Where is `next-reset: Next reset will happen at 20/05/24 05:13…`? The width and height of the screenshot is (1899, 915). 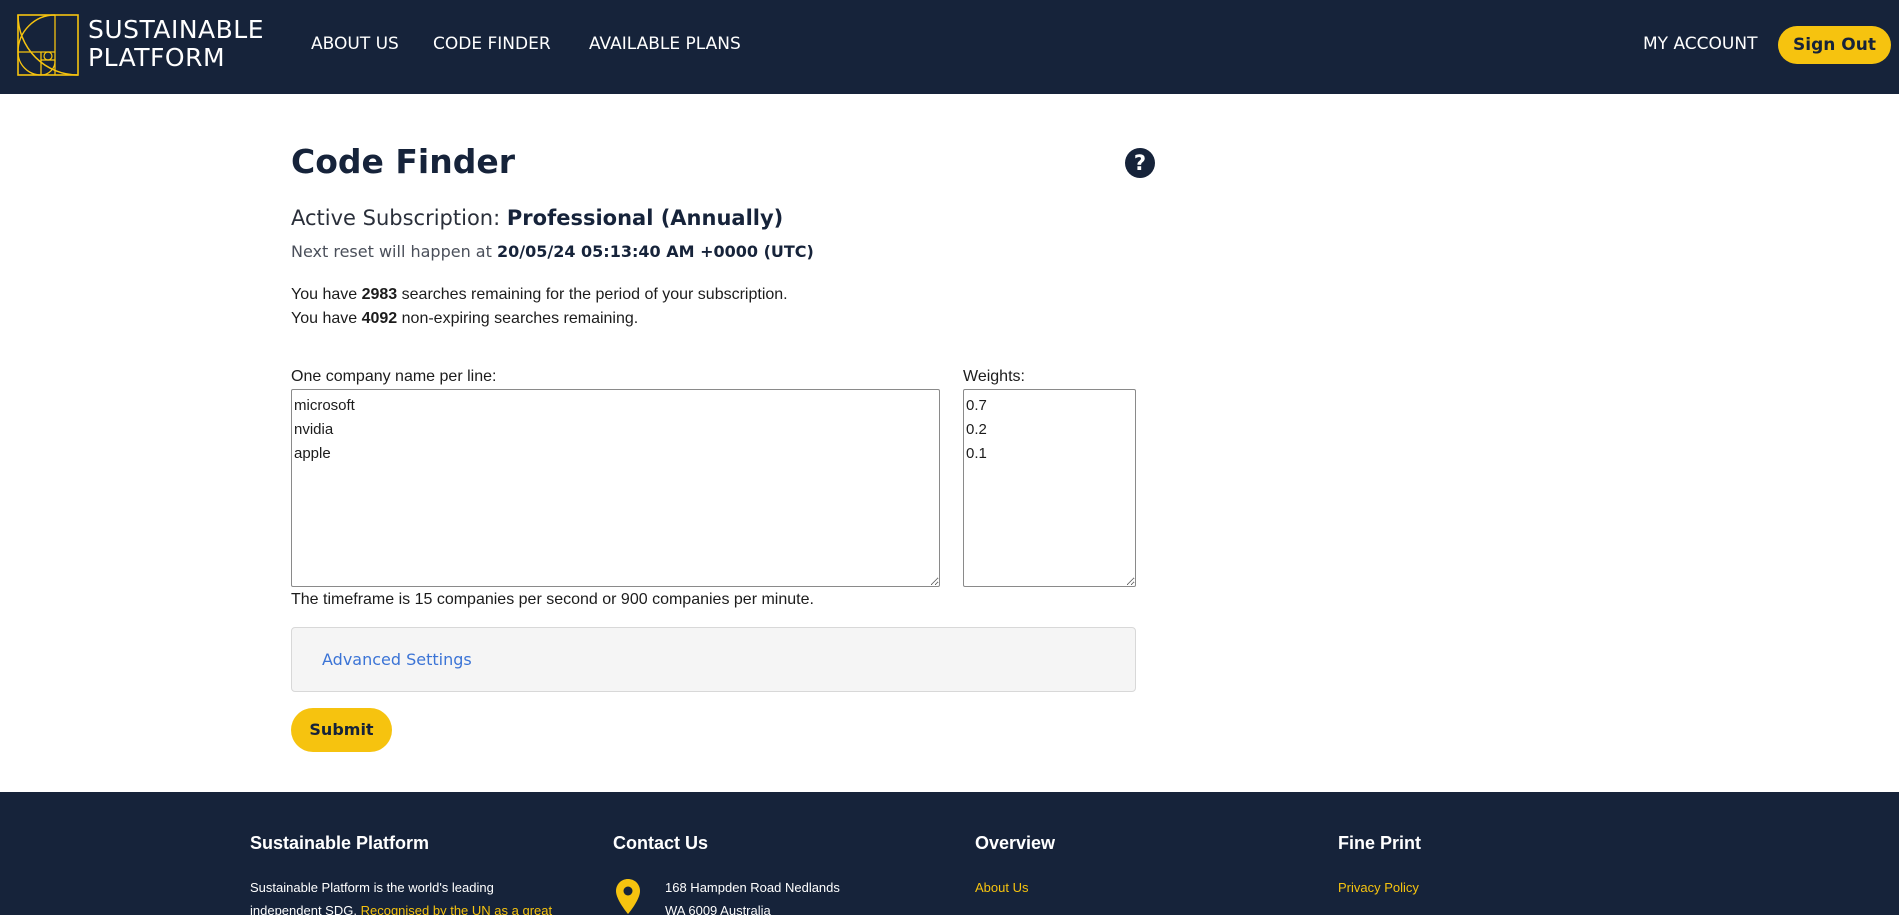 next-reset: Next reset will happen at 20/05/24 05:13… is located at coordinates (552, 252).